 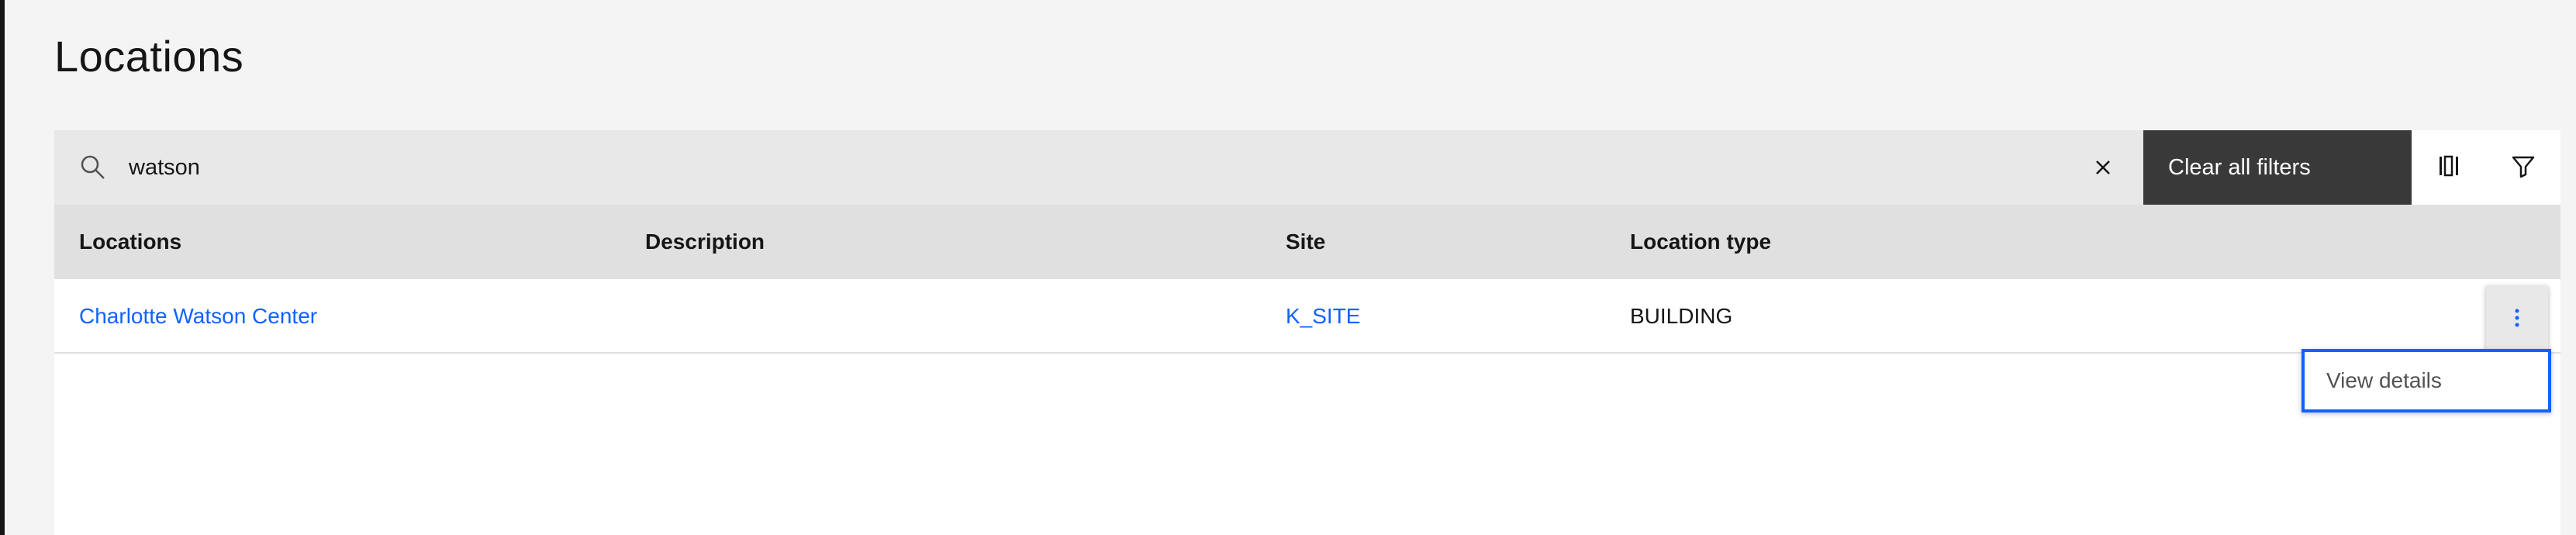 I want to click on page-title: Locations, so click(x=149, y=56).